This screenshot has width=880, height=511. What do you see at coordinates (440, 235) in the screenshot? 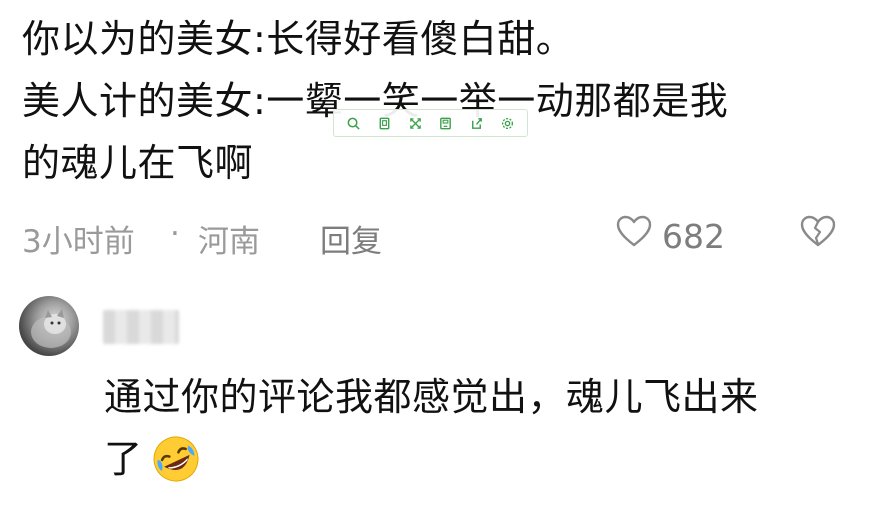
I see `comment-meta-row: 3小时前 · 河南 回复 682` at bounding box center [440, 235].